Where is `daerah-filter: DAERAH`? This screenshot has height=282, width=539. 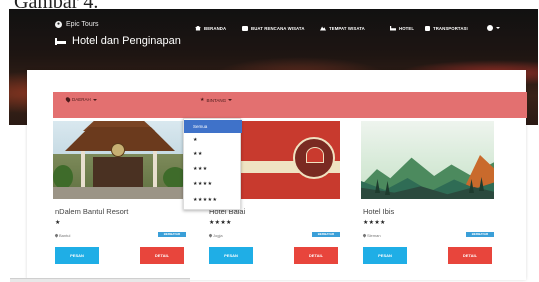 daerah-filter: DAERAH is located at coordinates (80, 99).